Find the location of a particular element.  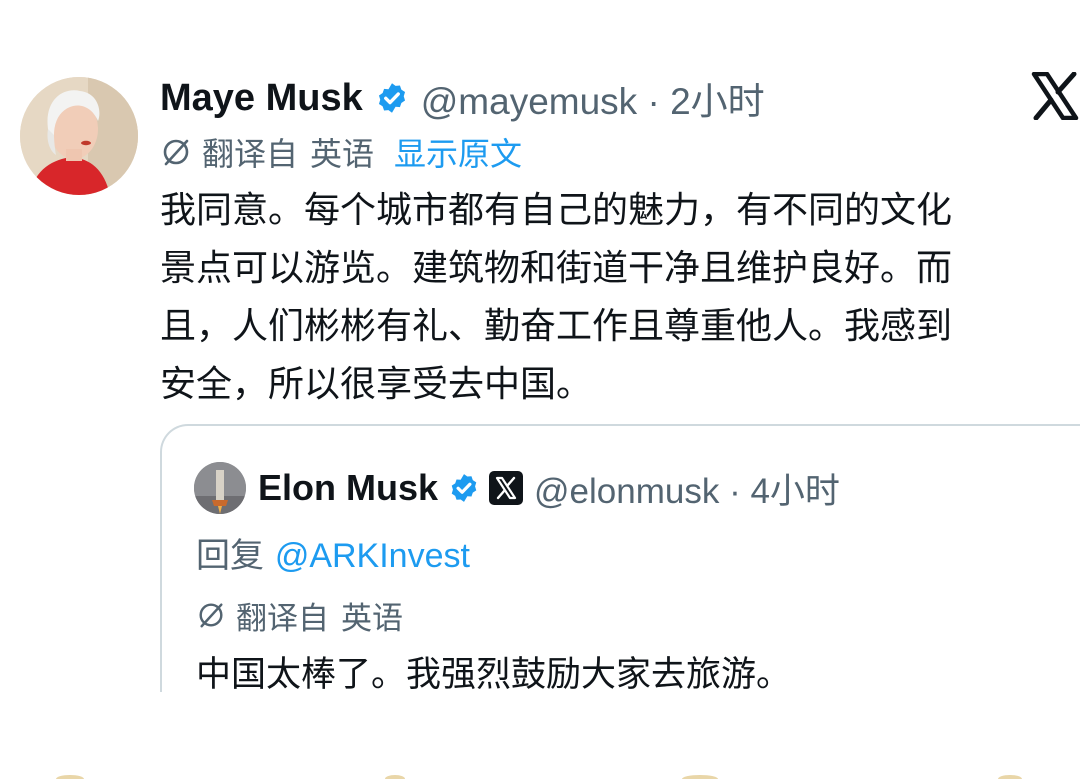

avatar is located at coordinates (79, 136).